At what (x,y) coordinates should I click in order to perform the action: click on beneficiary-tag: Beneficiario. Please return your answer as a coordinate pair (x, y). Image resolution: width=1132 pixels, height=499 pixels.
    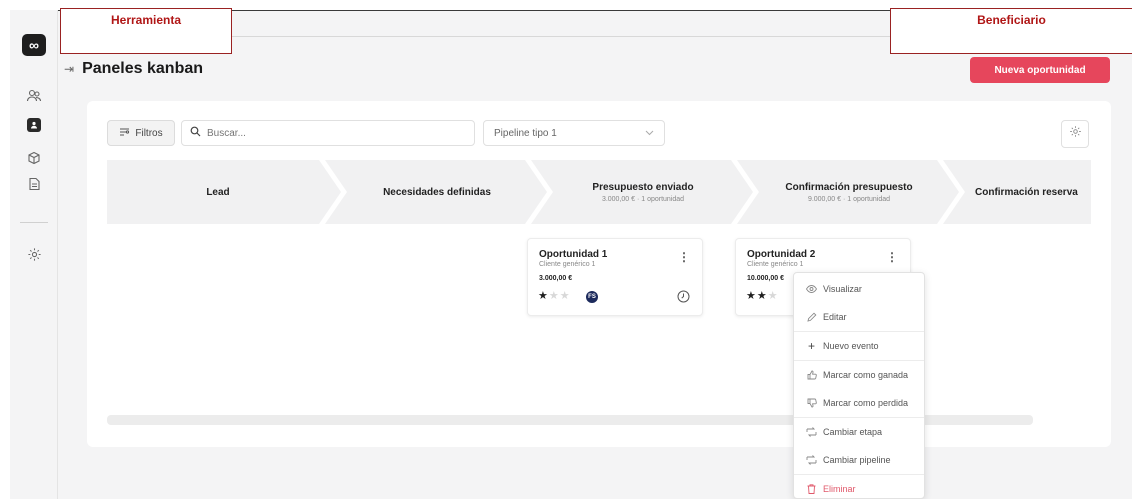
    Looking at the image, I should click on (1011, 31).